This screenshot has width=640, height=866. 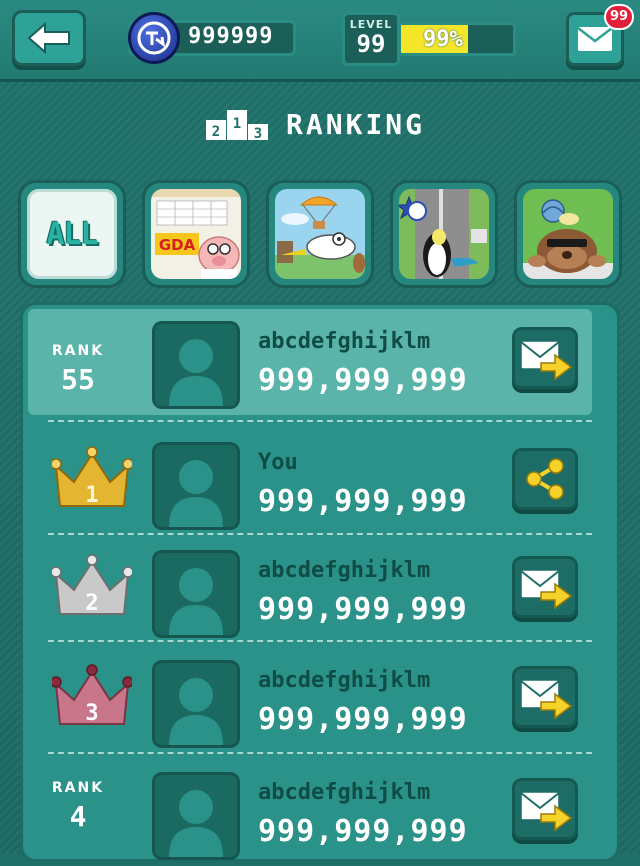 What do you see at coordinates (177, 245) in the screenshot?
I see `svg-text: GDA` at bounding box center [177, 245].